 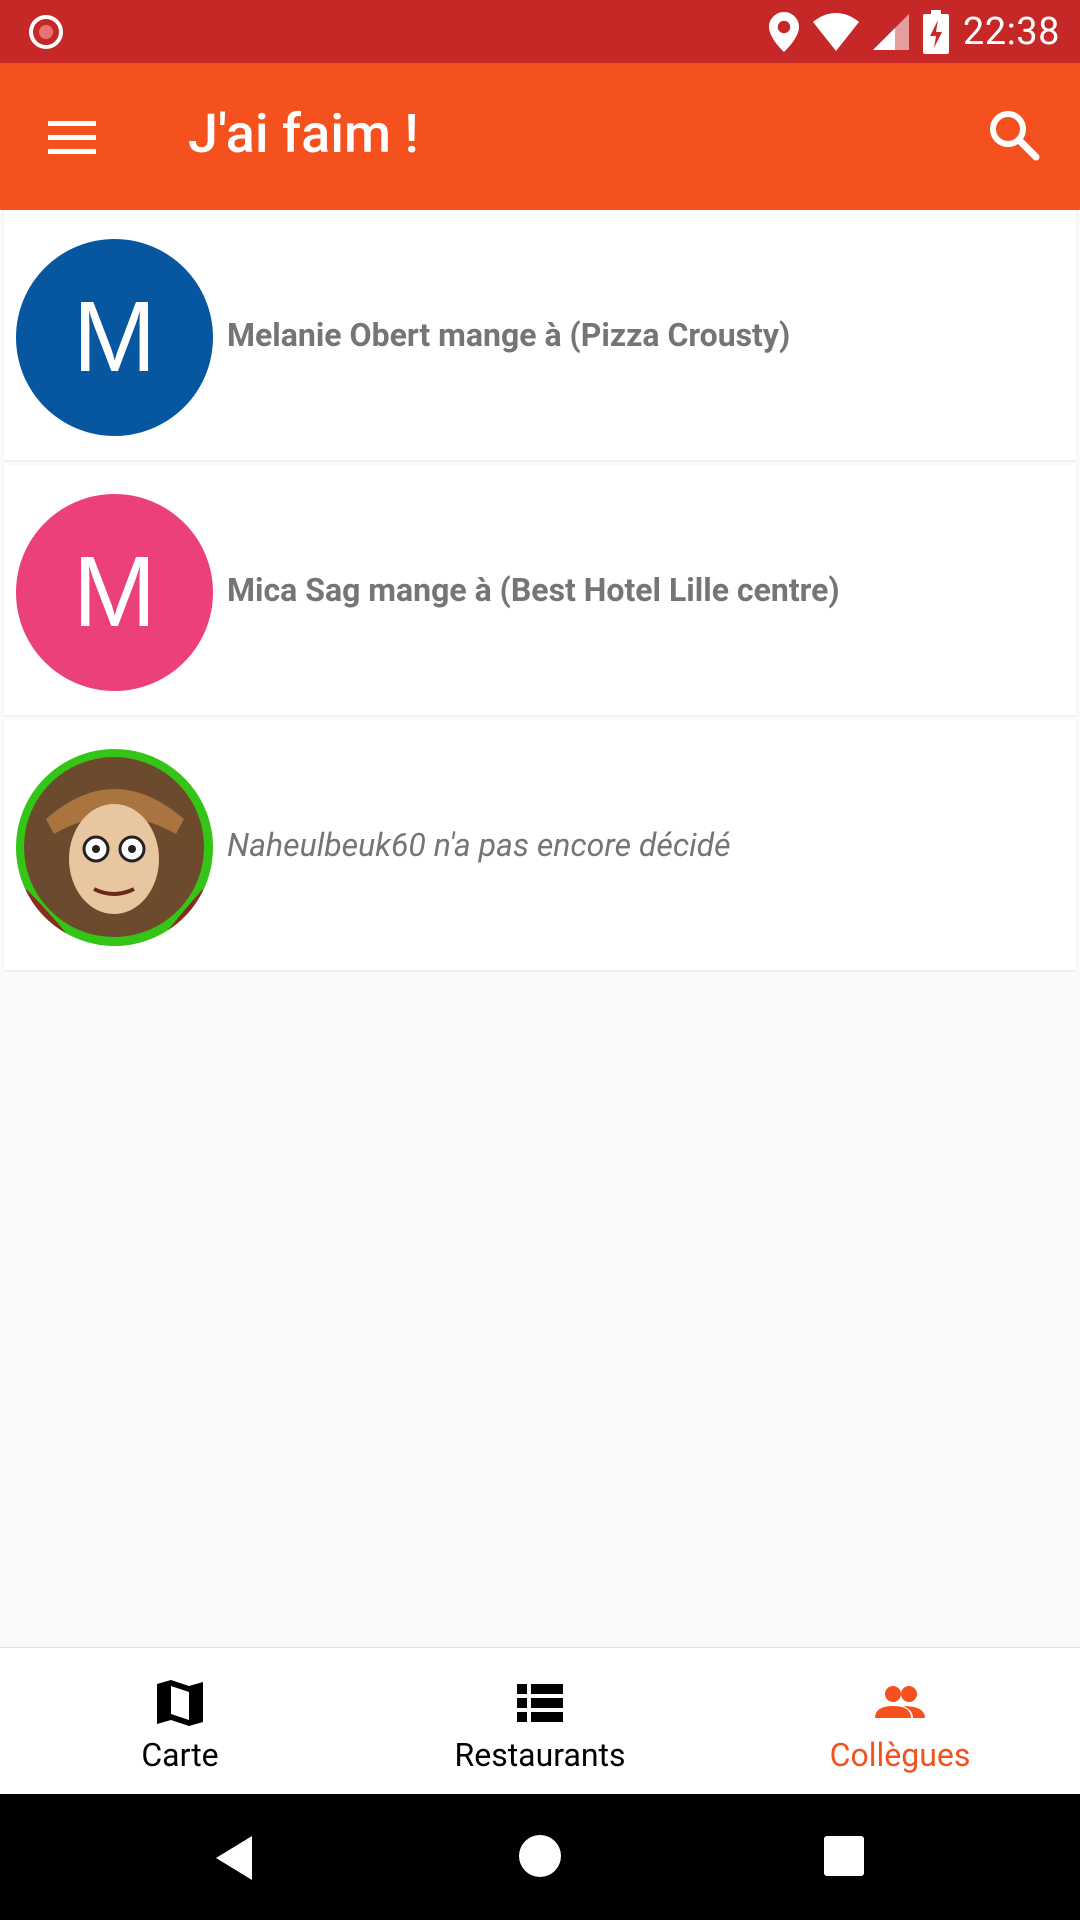 What do you see at coordinates (1014, 135) in the screenshot?
I see `search-icon` at bounding box center [1014, 135].